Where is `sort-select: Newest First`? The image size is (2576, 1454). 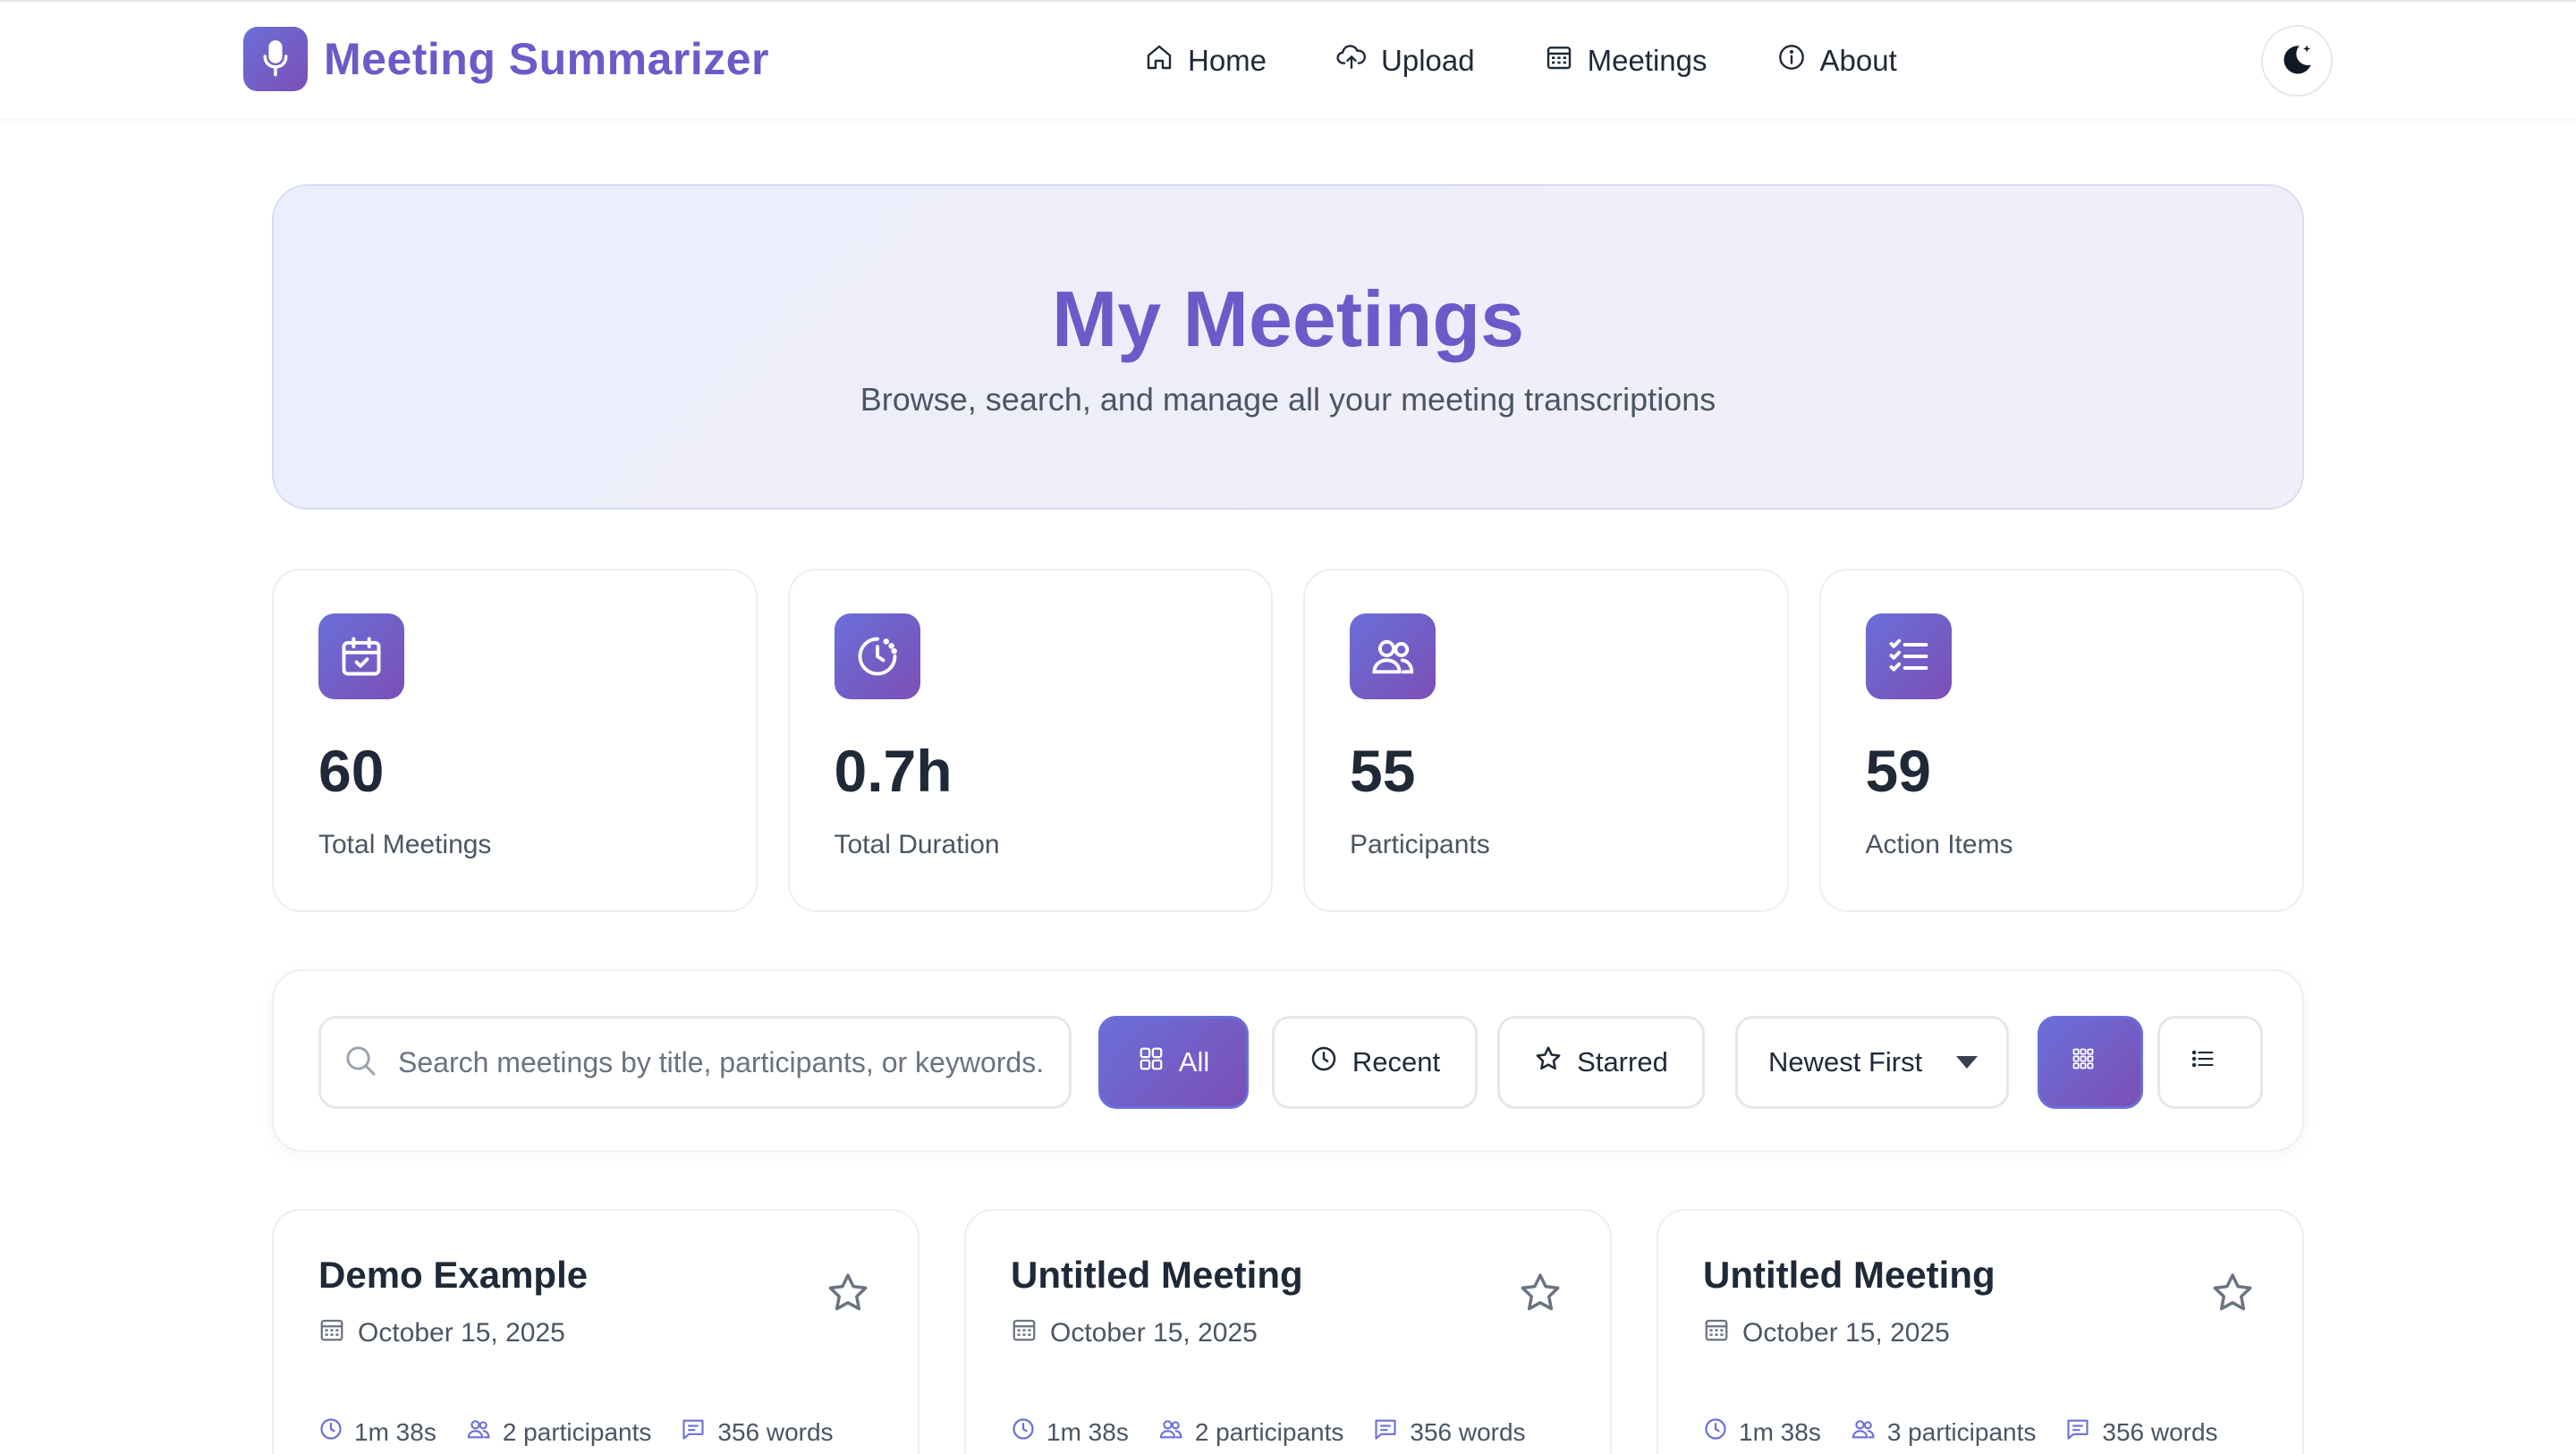 sort-select: Newest First is located at coordinates (1872, 1062).